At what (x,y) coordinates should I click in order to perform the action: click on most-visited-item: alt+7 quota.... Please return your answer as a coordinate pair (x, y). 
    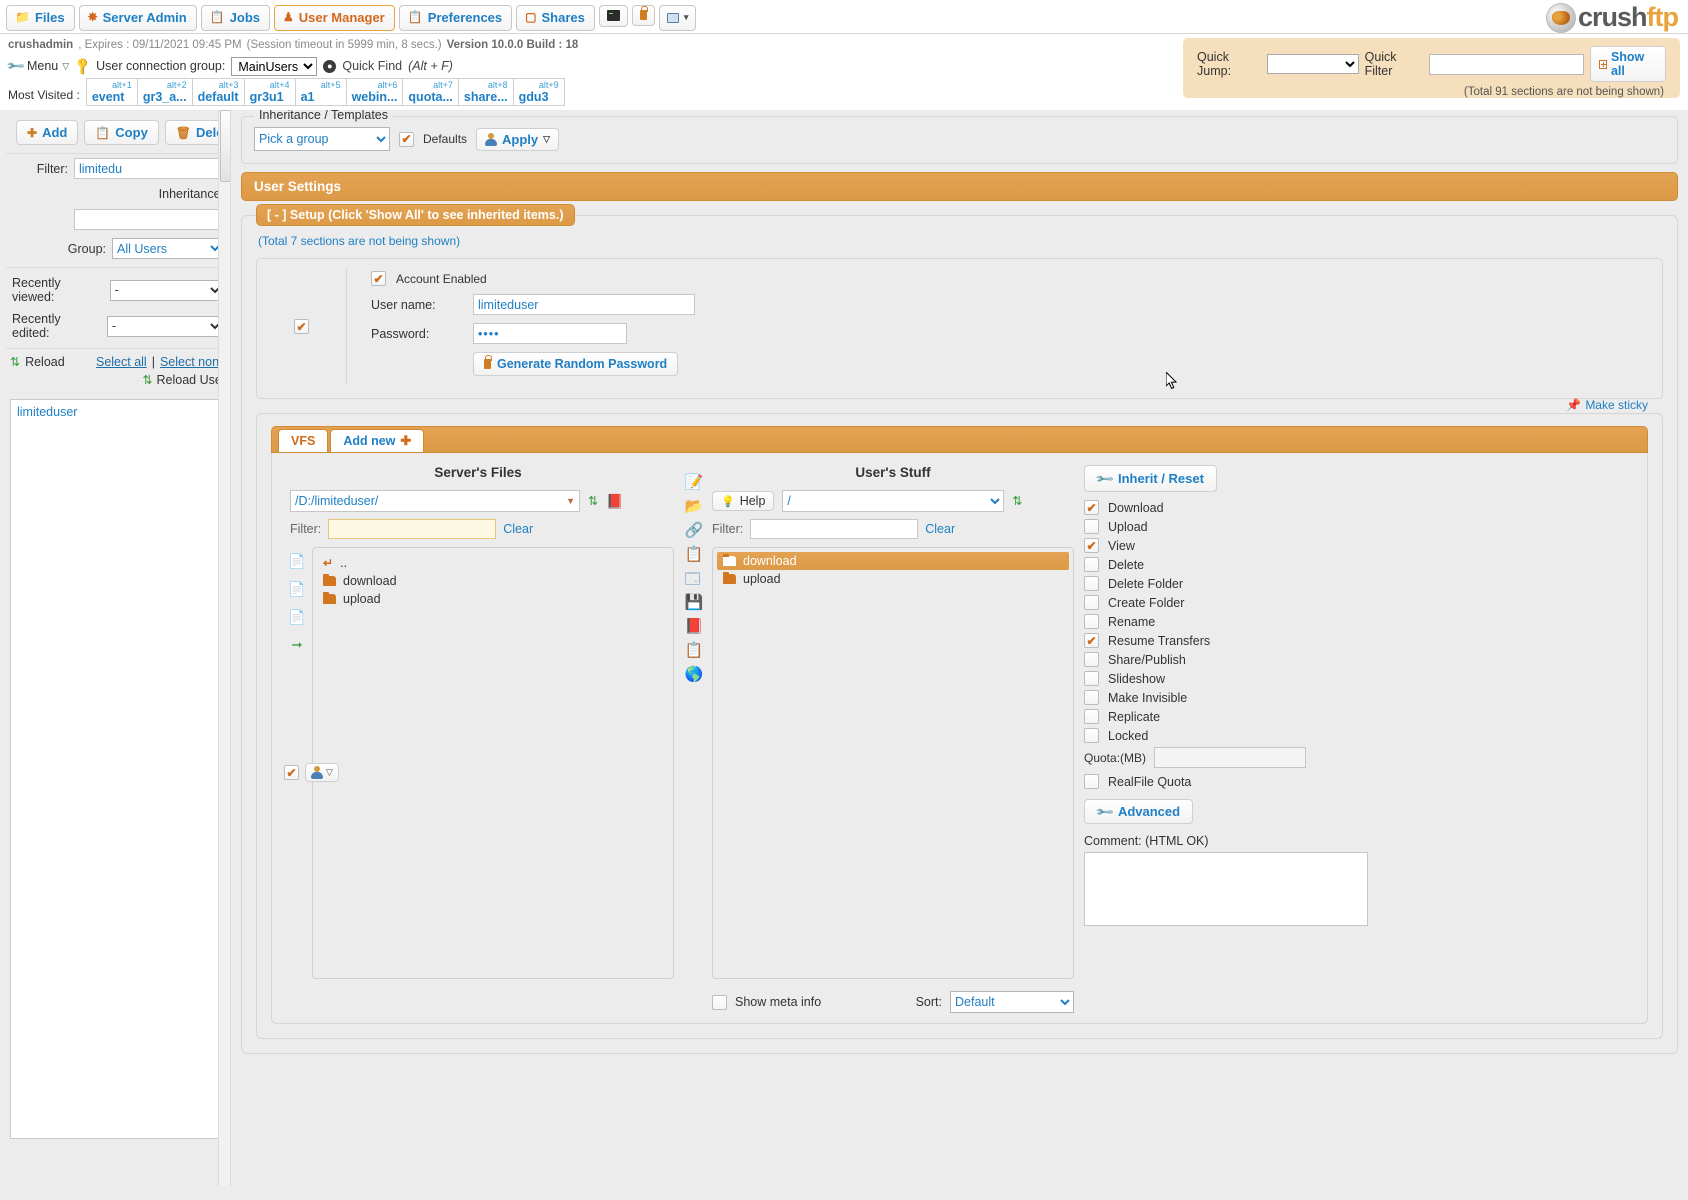
    Looking at the image, I should click on (430, 92).